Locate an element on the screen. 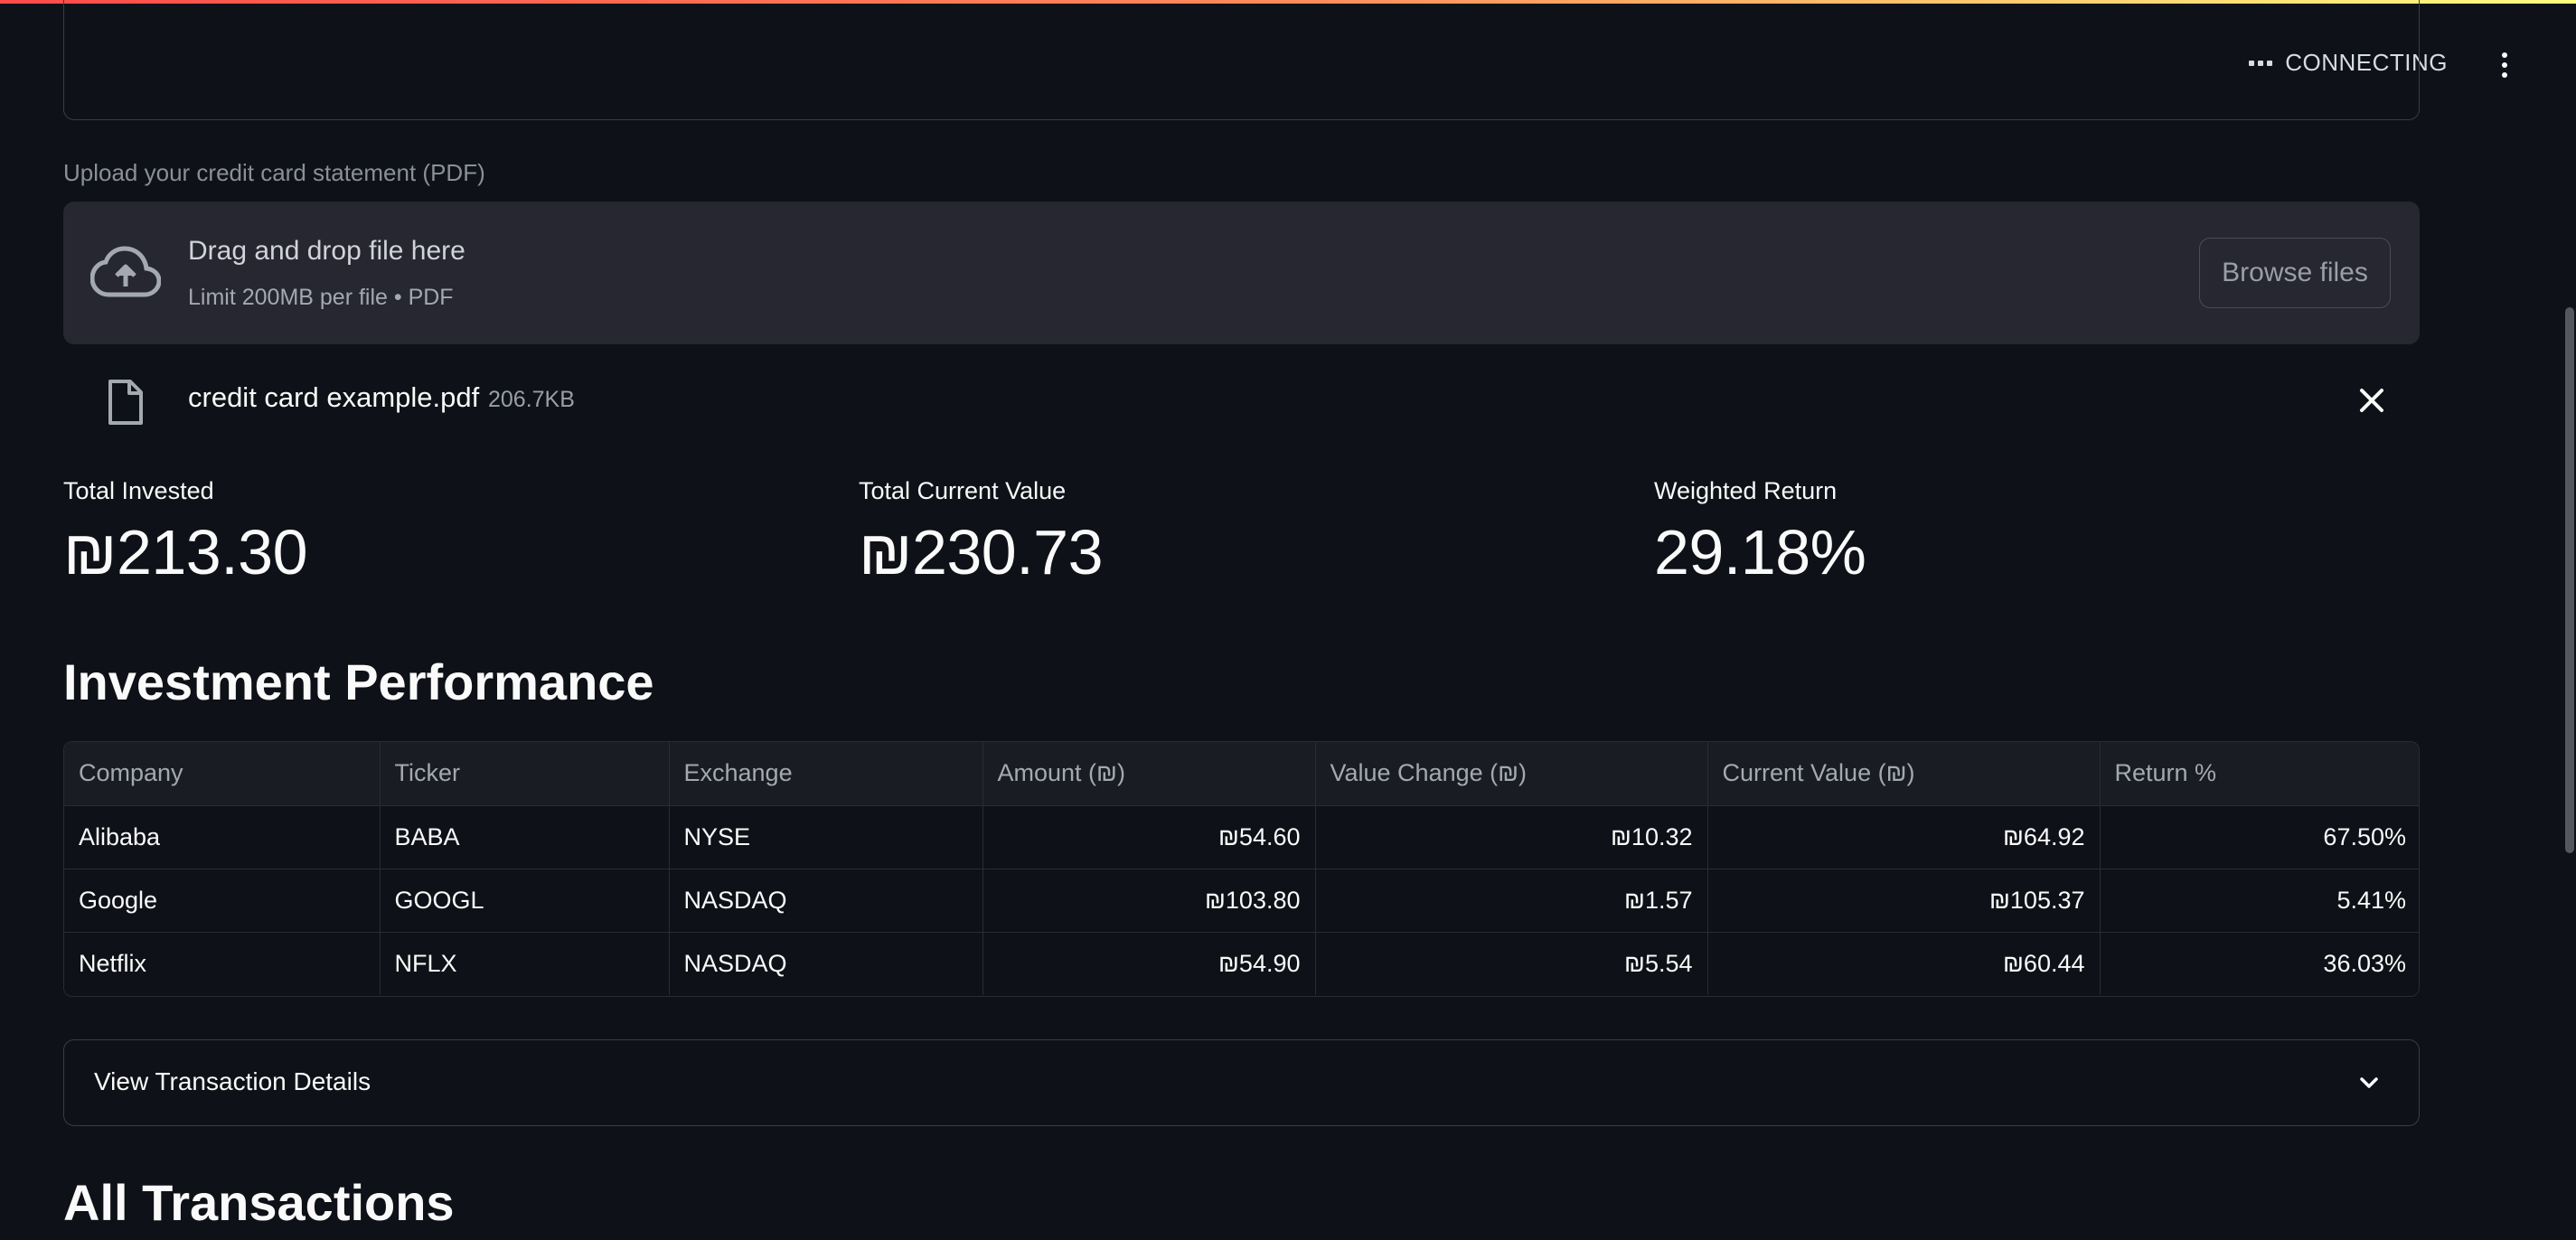  dropzone-title: Drag and drop file here is located at coordinates (327, 251).